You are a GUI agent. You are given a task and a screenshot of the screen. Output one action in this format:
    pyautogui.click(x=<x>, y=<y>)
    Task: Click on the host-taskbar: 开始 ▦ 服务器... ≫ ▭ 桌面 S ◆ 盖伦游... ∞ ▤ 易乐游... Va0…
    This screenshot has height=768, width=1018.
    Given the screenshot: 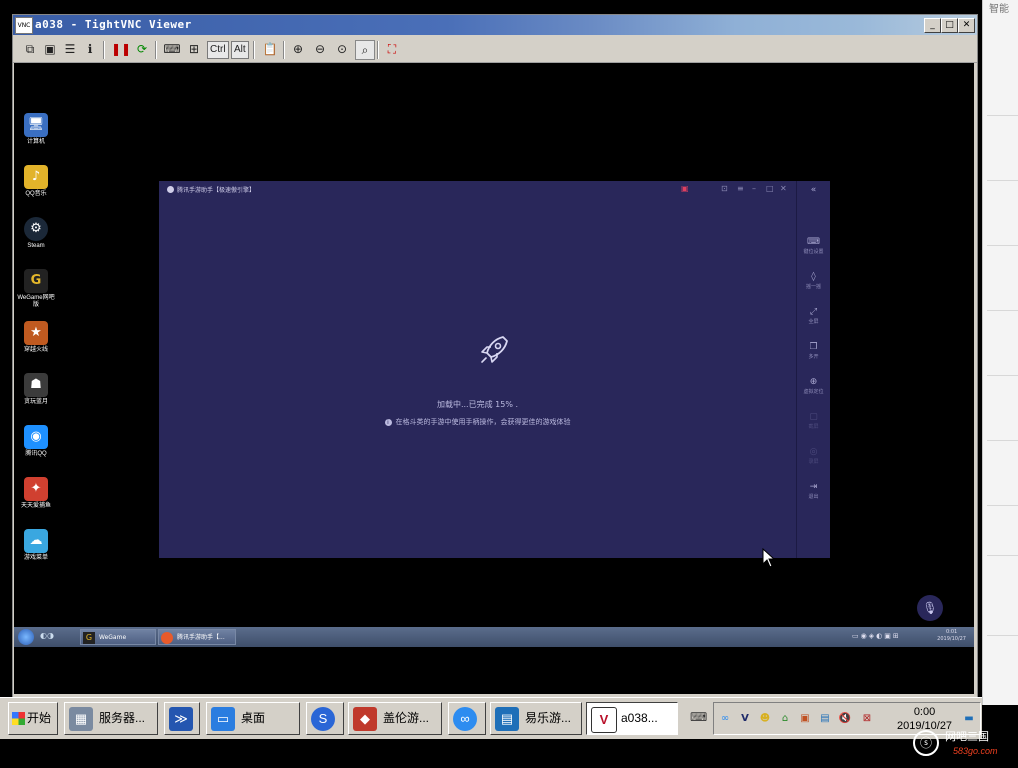 What is the action you would take?
    pyautogui.click(x=491, y=718)
    